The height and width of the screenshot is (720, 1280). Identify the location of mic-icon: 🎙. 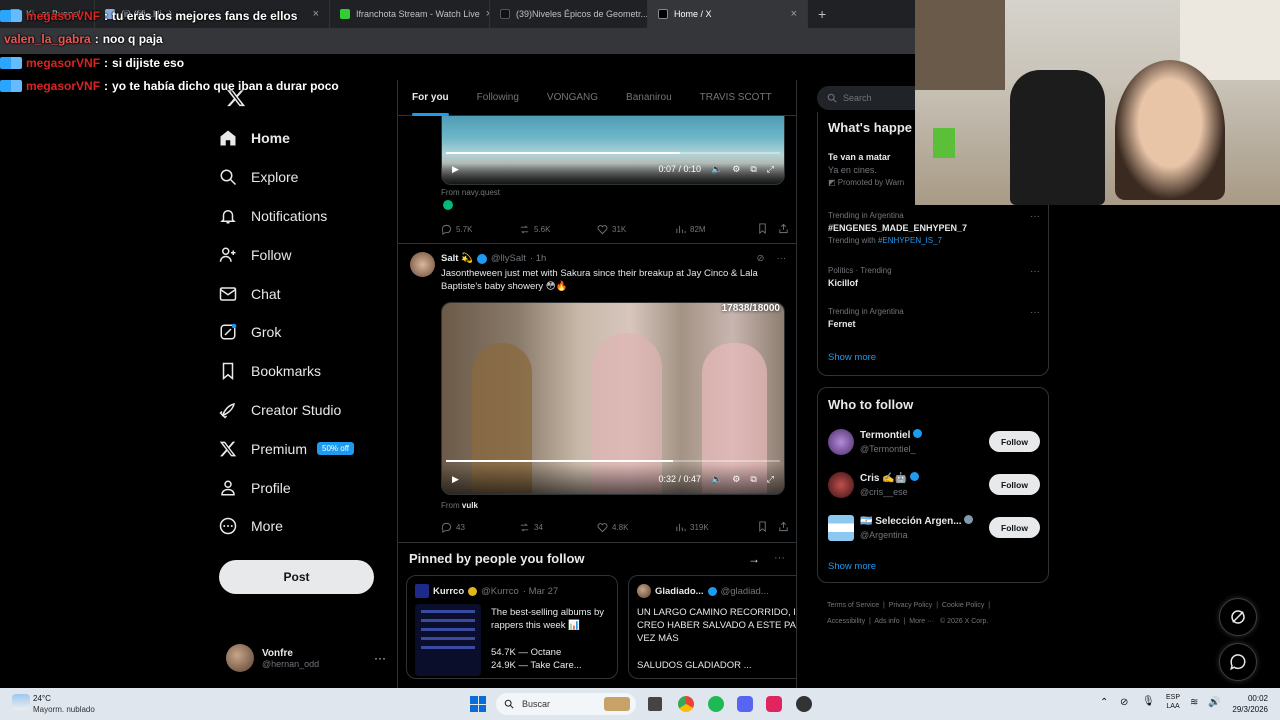
(1148, 701).